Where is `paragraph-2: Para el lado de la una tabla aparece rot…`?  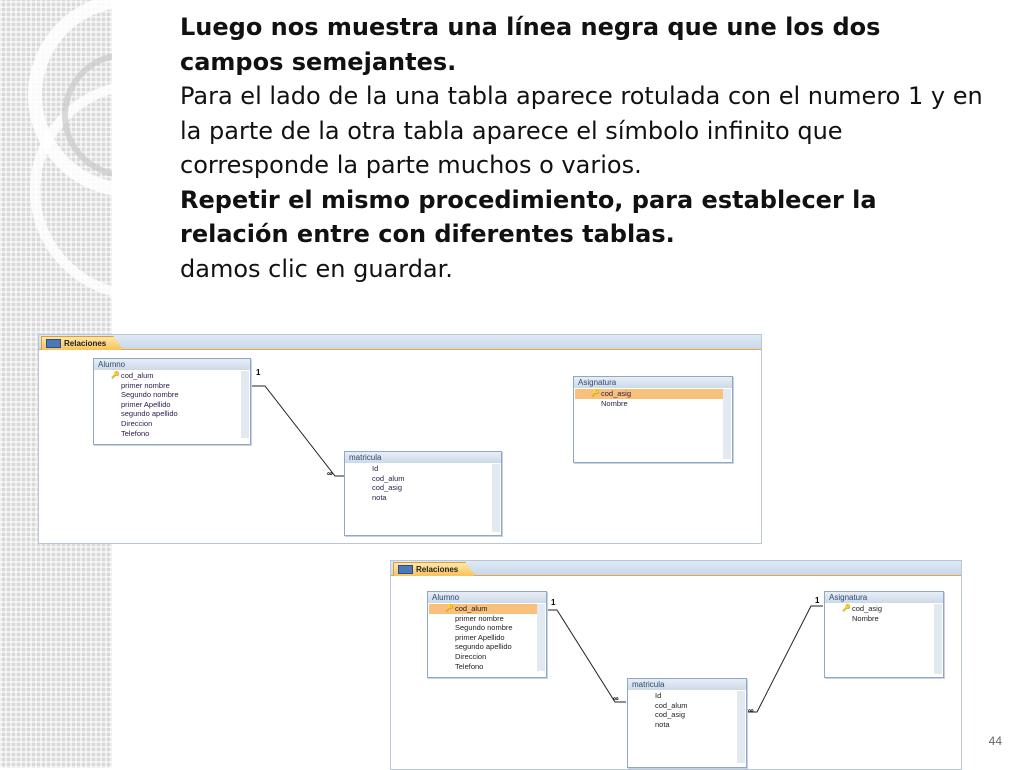
paragraph-2: Para el lado de la una tabla aparece rot… is located at coordinates (581, 130).